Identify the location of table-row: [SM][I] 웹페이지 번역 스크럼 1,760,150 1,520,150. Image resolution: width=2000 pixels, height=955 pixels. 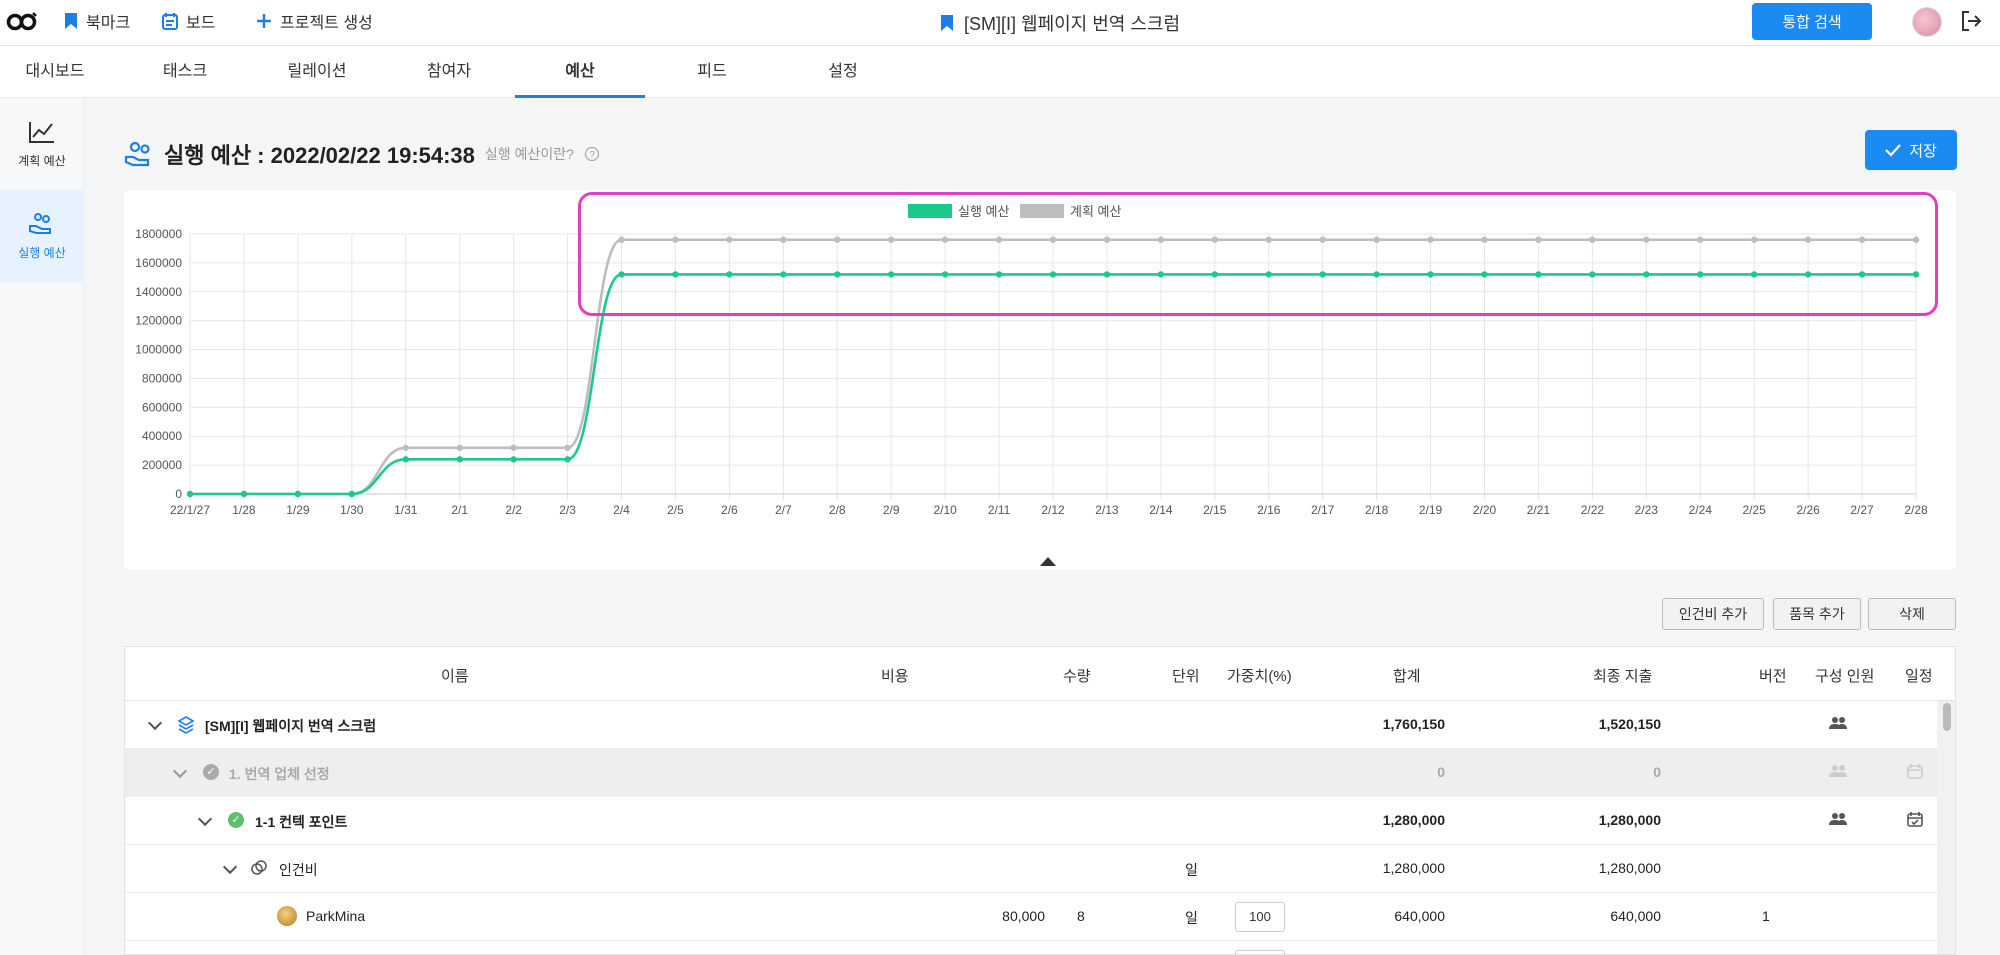
(1031, 725).